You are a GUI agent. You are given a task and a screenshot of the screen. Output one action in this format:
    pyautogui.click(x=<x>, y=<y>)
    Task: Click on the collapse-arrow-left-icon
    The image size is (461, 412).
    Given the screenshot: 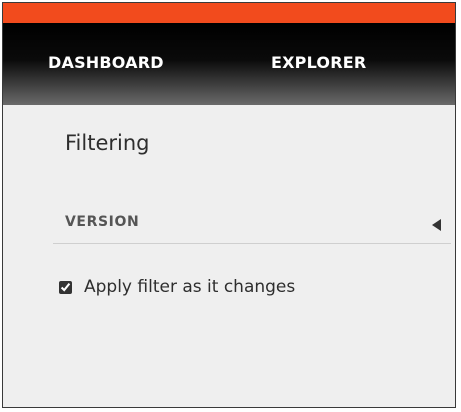 What is the action you would take?
    pyautogui.click(x=436, y=225)
    